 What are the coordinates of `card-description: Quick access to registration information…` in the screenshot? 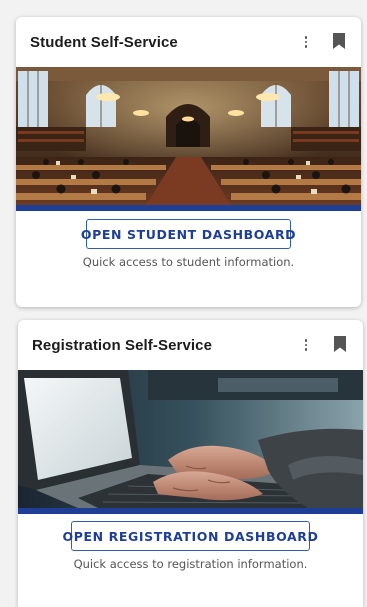 It's located at (190, 564).